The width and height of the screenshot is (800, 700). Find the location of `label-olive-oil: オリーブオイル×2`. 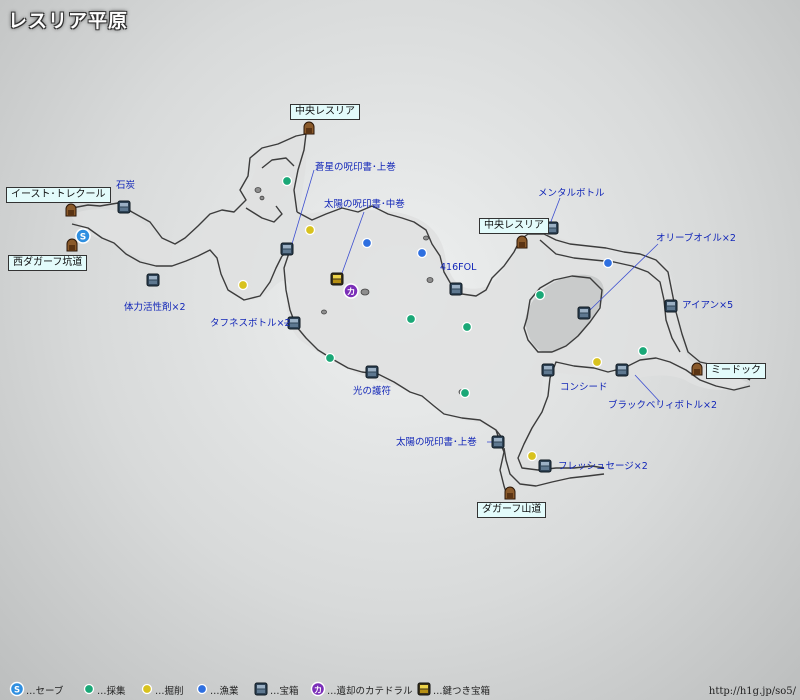

label-olive-oil: オリーブオイル×2 is located at coordinates (696, 238).